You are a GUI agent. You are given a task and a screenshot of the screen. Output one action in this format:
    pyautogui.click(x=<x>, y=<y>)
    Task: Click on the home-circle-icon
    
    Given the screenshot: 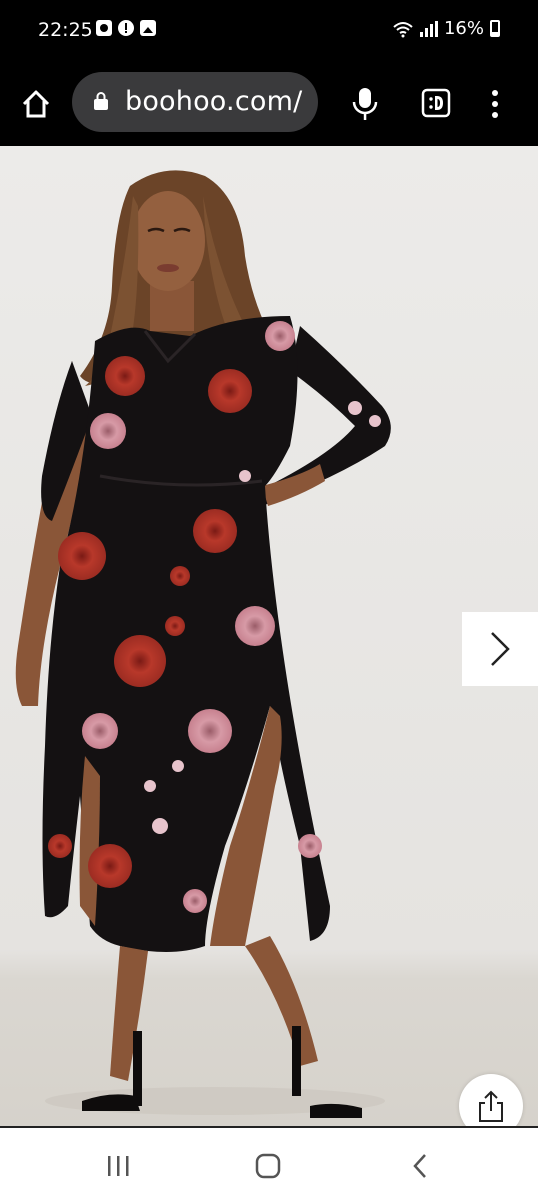 What is the action you would take?
    pyautogui.click(x=268, y=1166)
    